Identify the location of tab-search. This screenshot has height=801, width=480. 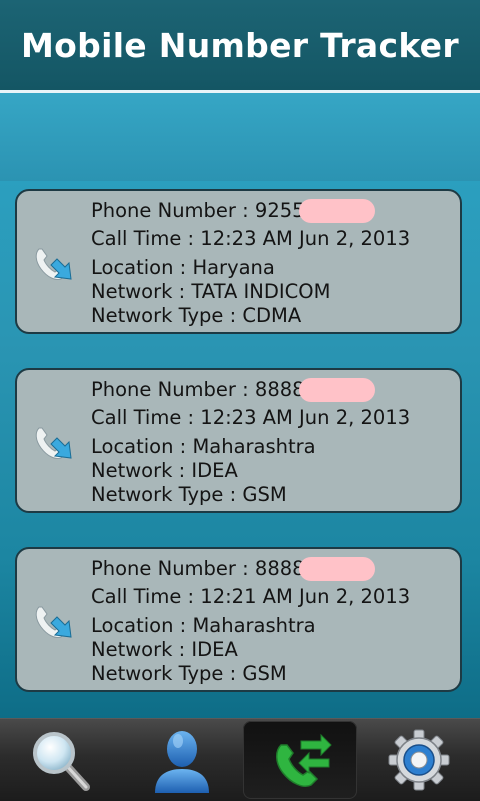
(61, 760).